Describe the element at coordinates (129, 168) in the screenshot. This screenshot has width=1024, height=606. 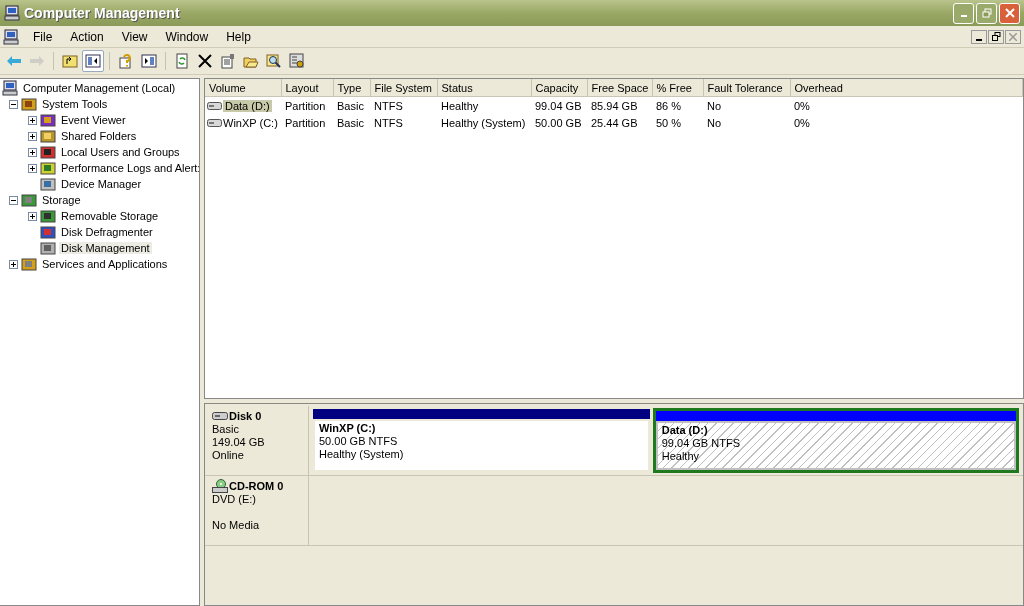
I see `tree-item: Performance Logs and Alert:` at that location.